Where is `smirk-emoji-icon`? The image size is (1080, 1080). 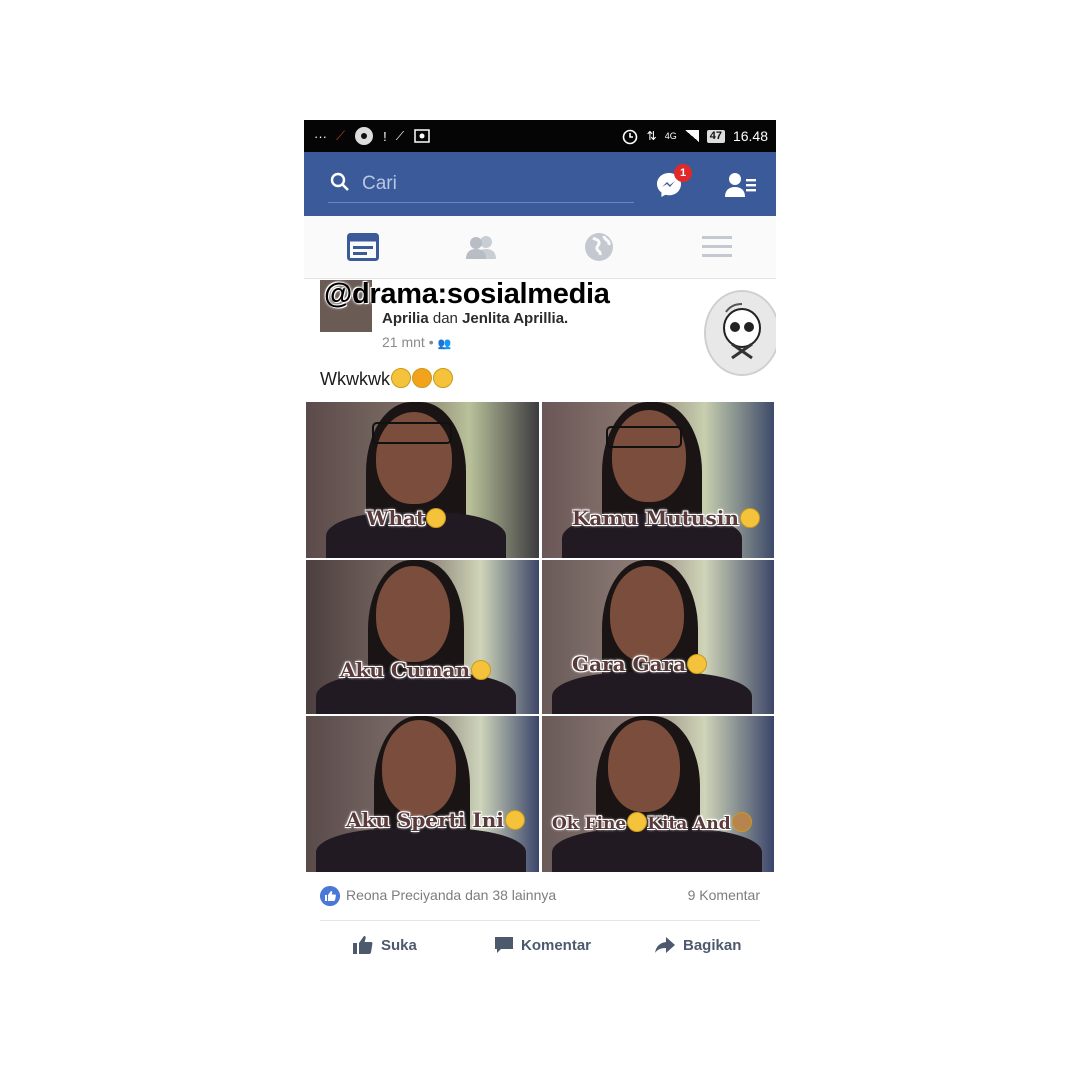
smirk-emoji-icon is located at coordinates (697, 664).